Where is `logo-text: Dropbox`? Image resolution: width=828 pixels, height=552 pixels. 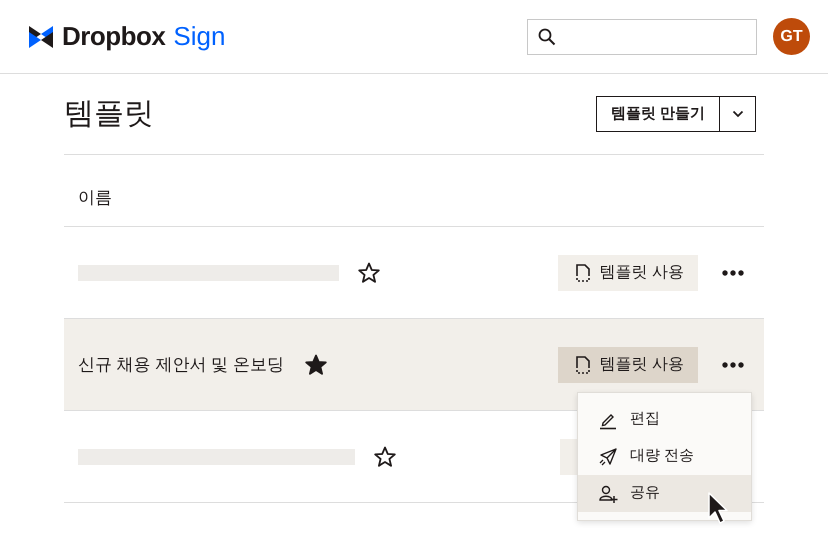 logo-text: Dropbox is located at coordinates (114, 36).